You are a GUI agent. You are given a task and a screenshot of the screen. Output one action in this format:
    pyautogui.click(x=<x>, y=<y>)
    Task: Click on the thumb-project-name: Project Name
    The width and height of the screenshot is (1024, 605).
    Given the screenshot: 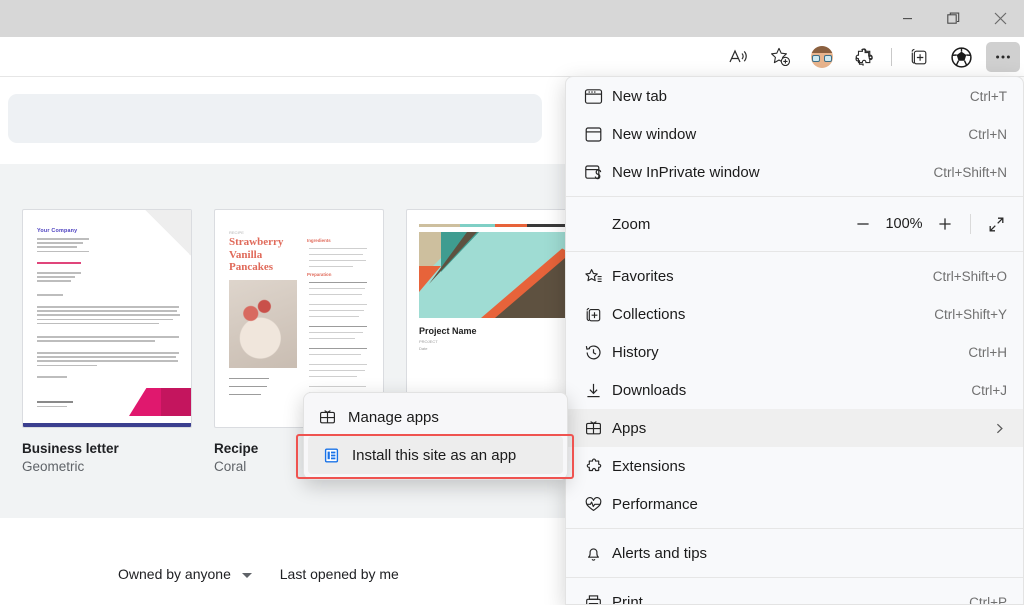 What is the action you would take?
    pyautogui.click(x=448, y=331)
    